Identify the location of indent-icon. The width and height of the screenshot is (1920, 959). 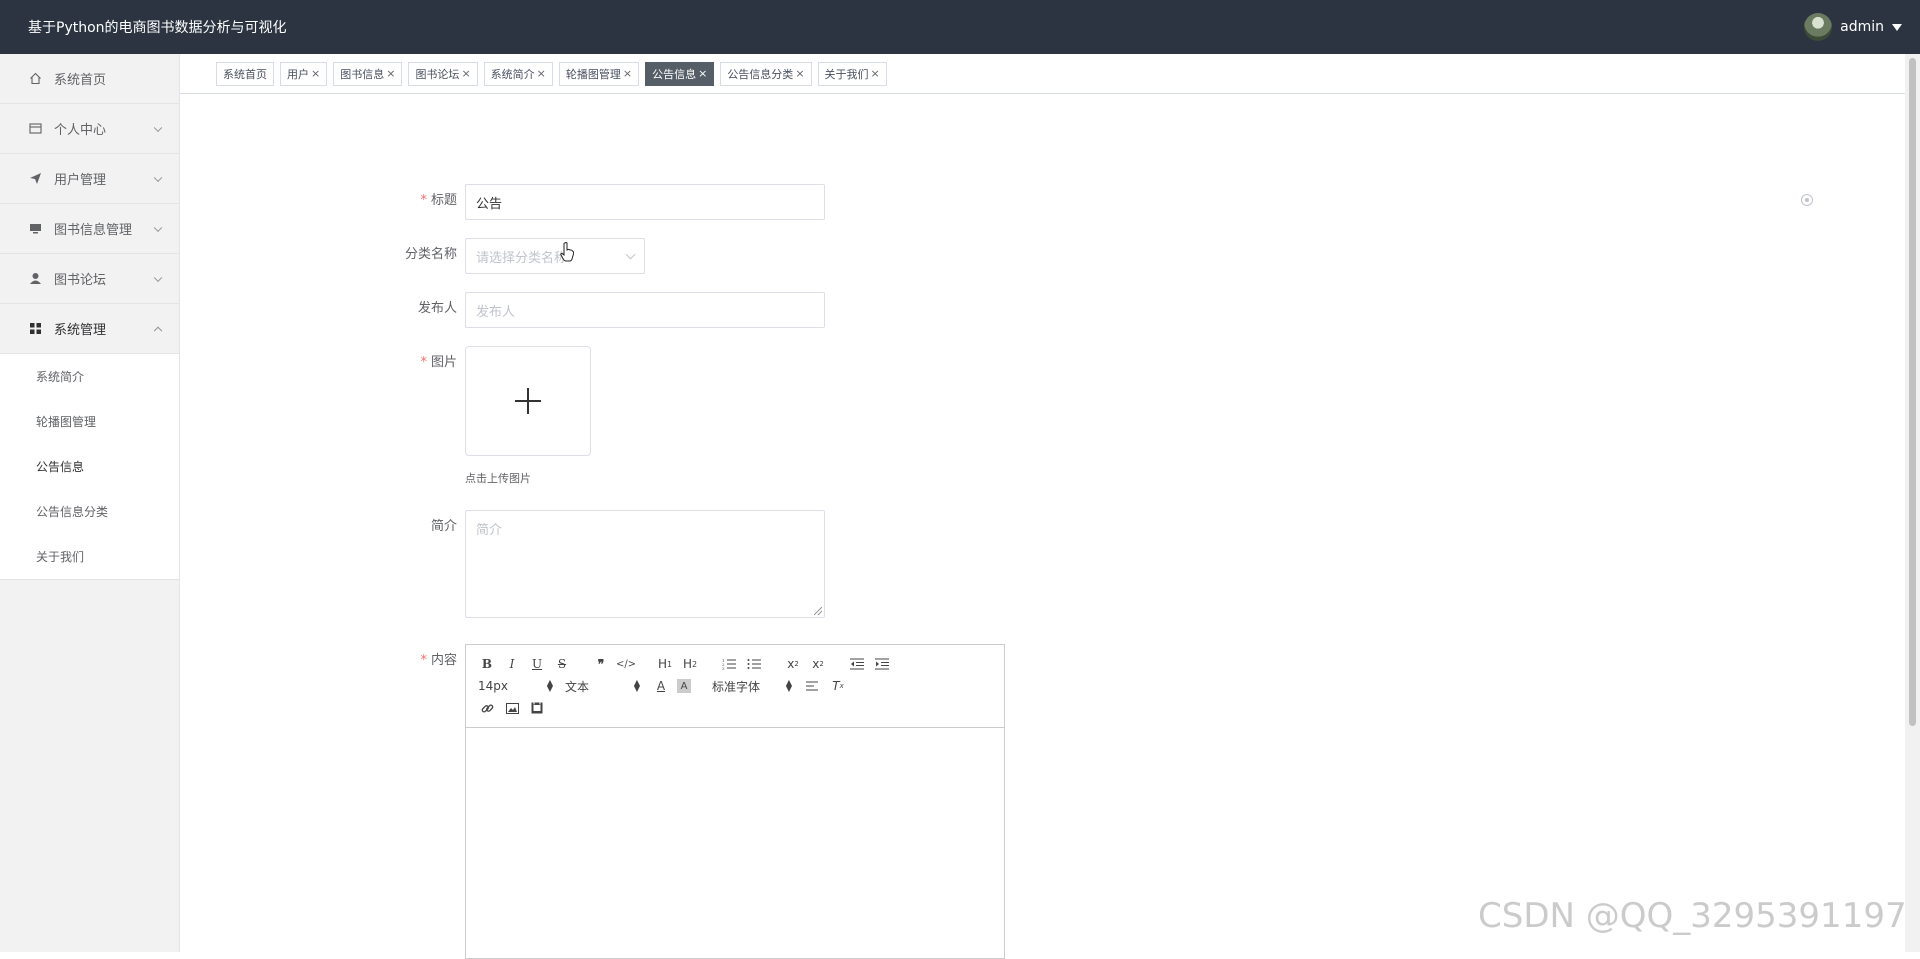
(882, 664).